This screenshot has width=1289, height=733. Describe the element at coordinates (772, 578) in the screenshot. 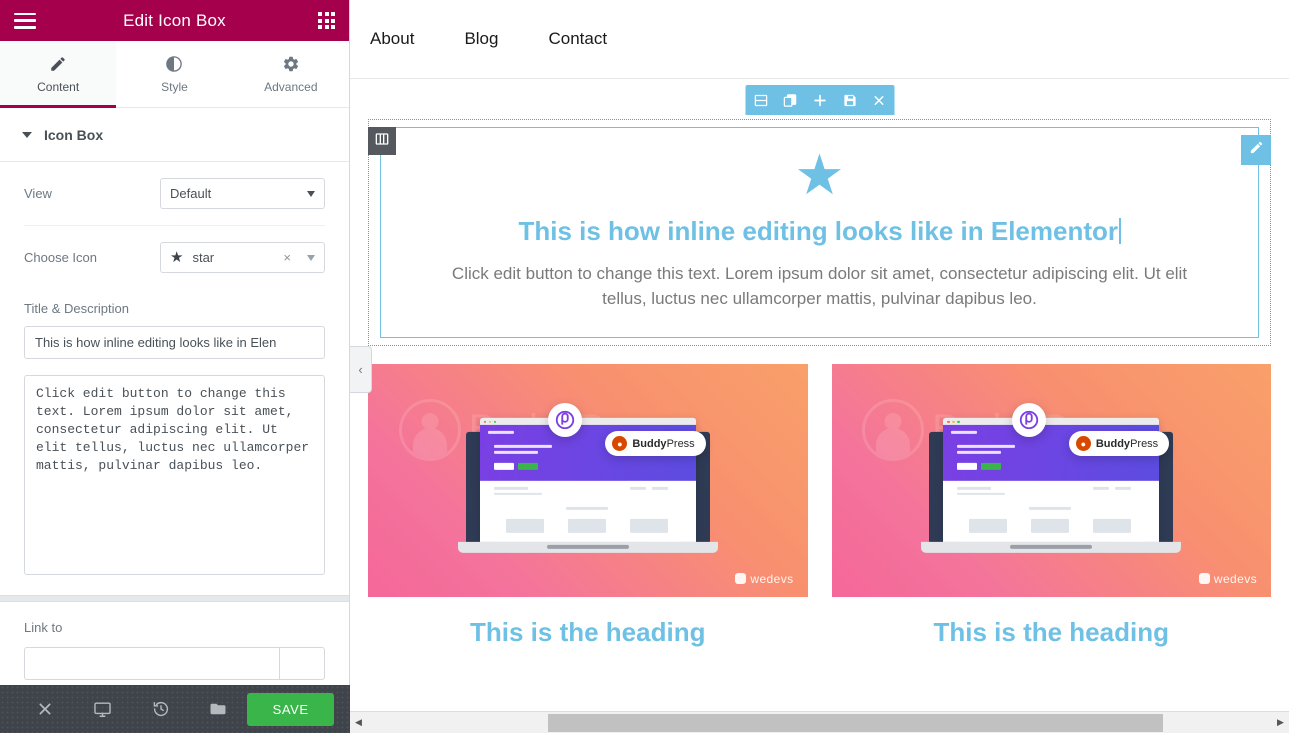

I see `card-1-brand-footer: wedevs` at that location.